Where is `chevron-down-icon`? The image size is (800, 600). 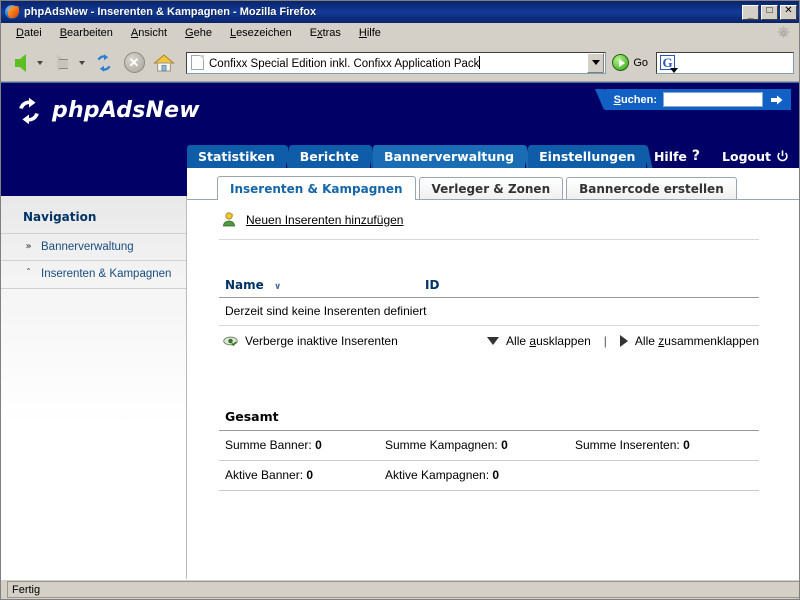
chevron-down-icon is located at coordinates (595, 62).